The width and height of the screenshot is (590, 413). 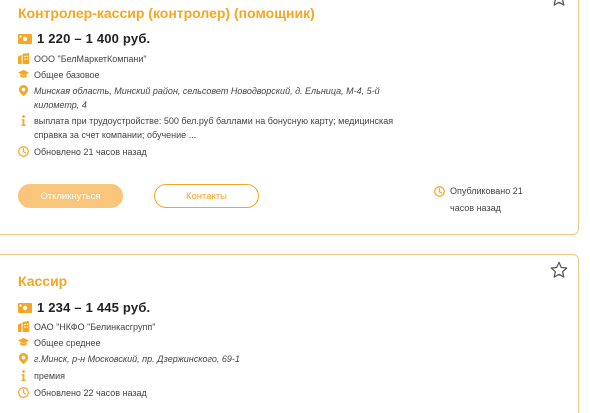 I want to click on vacancy-title: Кассир, so click(x=42, y=281).